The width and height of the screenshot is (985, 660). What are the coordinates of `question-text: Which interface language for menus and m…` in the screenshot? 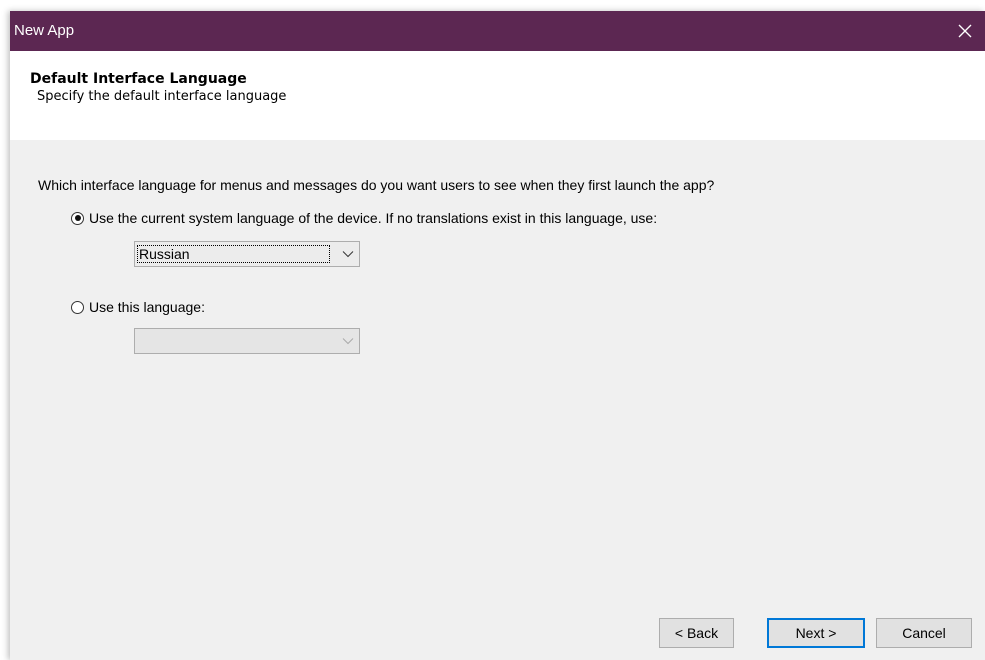 It's located at (376, 185).